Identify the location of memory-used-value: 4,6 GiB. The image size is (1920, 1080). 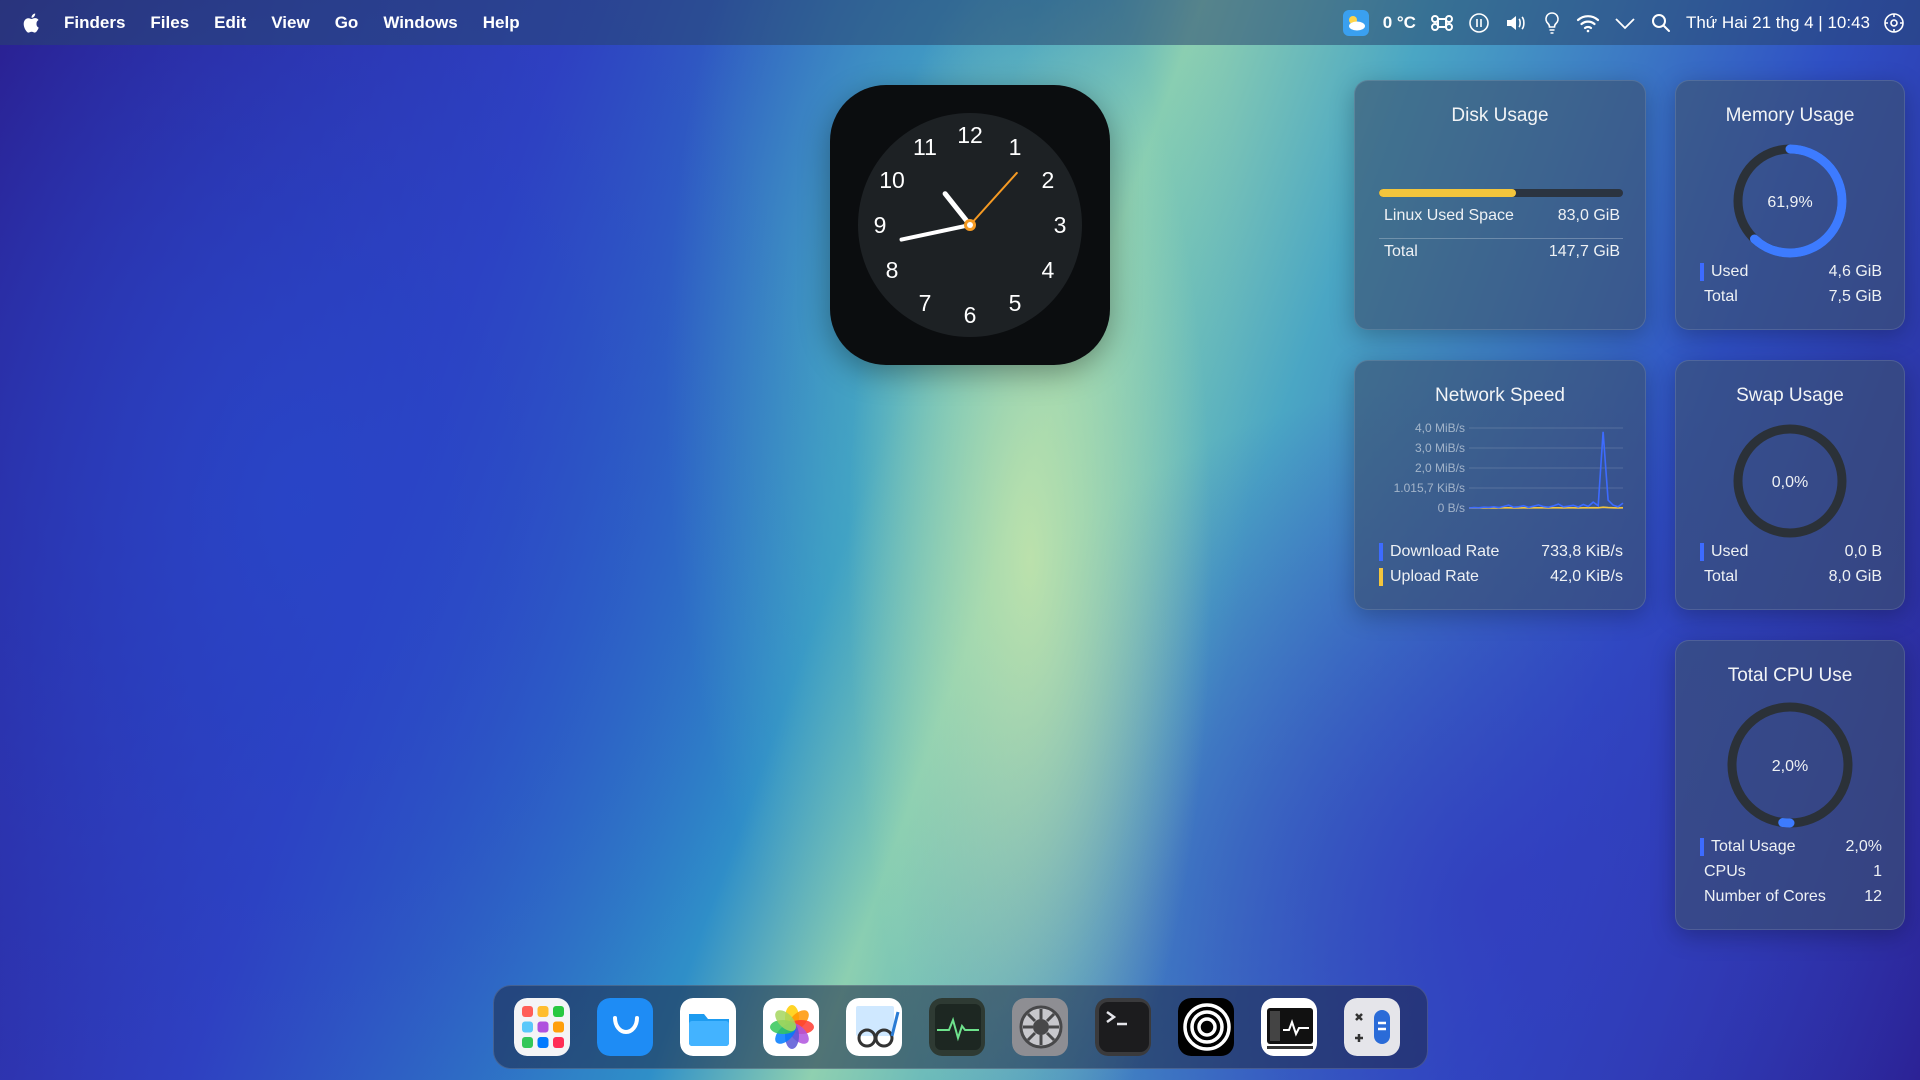
(1855, 271).